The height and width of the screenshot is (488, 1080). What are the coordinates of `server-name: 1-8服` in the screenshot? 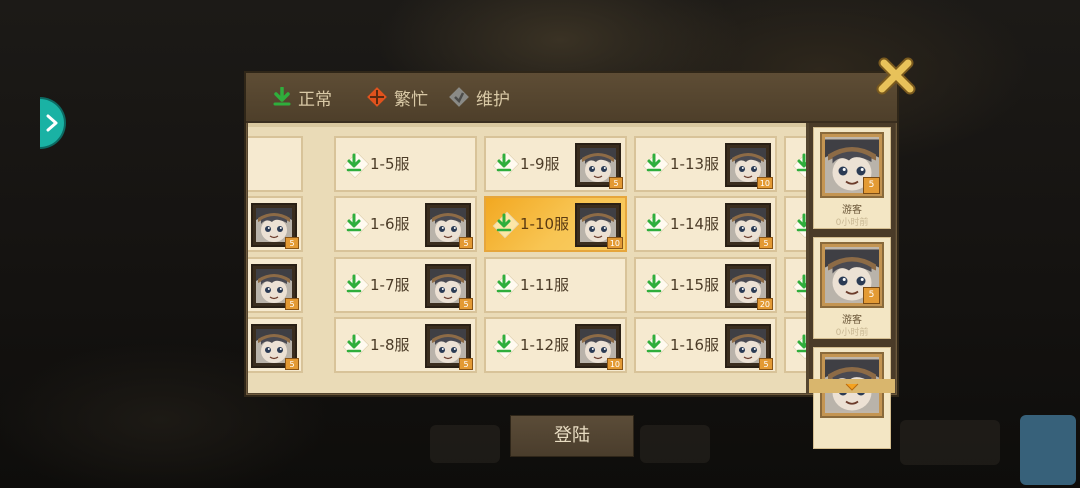 It's located at (390, 345).